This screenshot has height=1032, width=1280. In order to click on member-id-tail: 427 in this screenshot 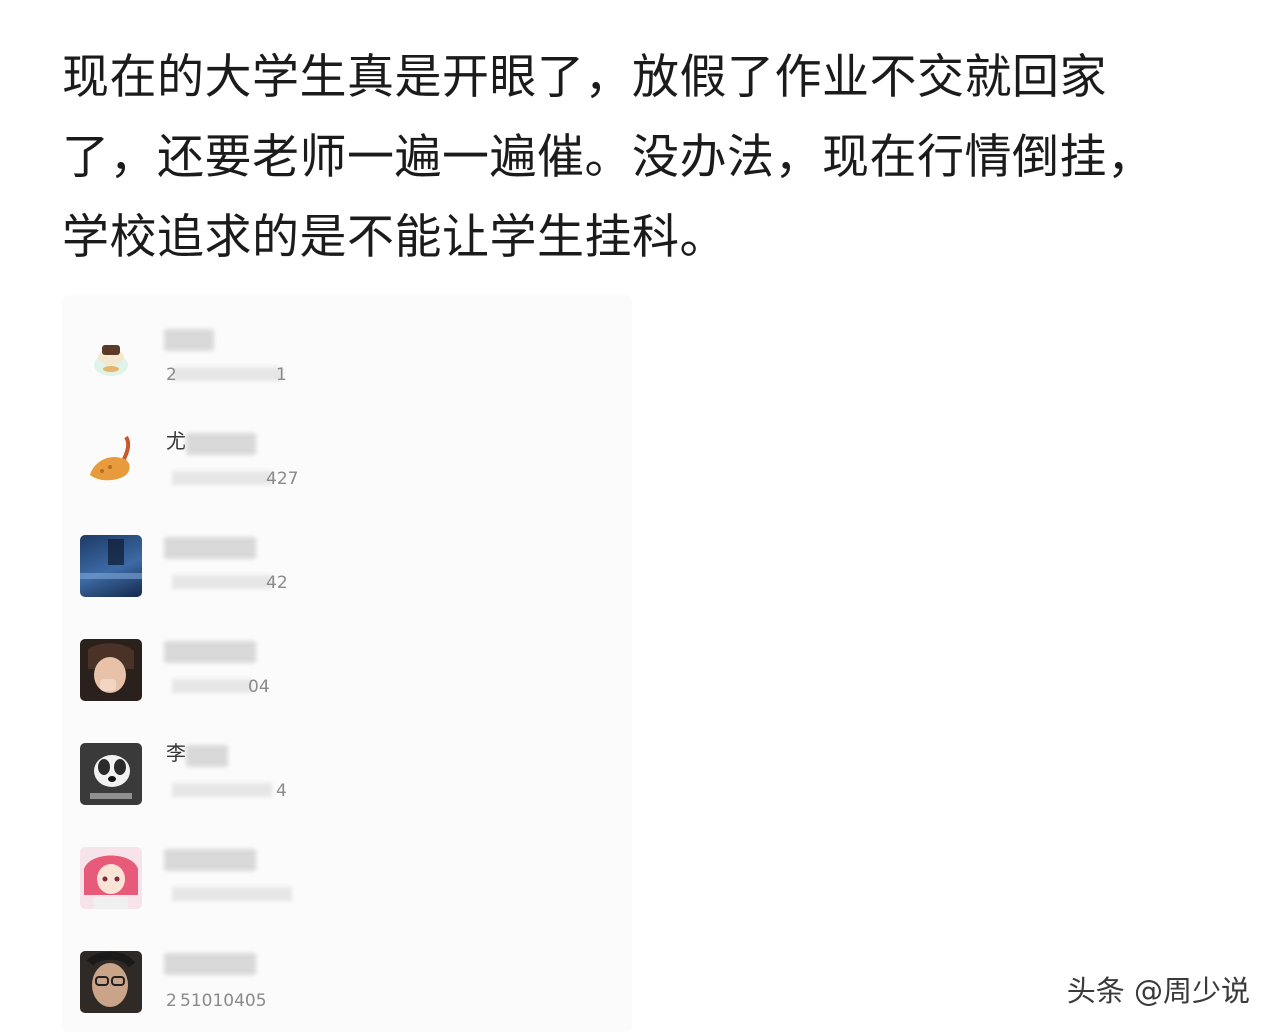, I will do `click(282, 479)`.